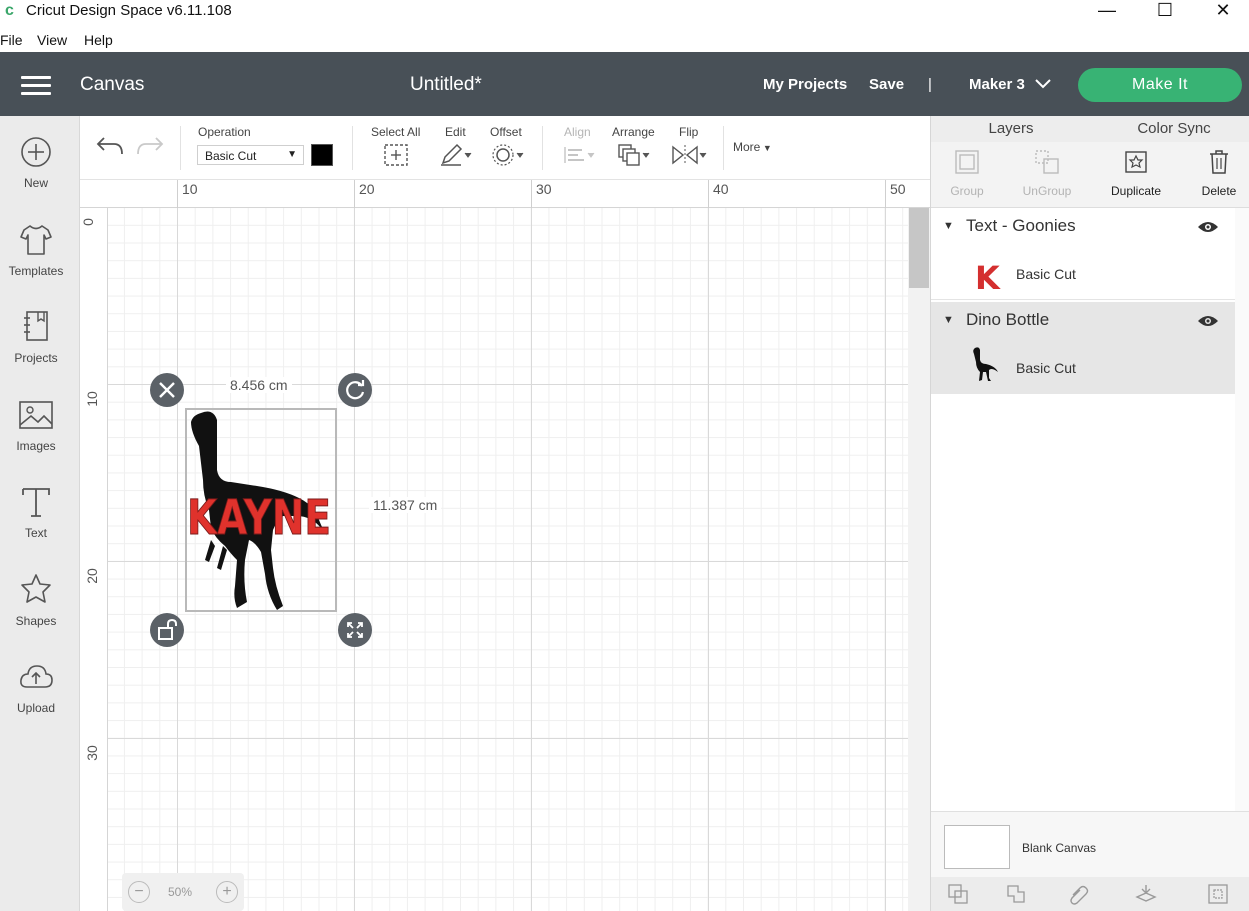 This screenshot has width=1249, height=911. I want to click on ruler-top-label: 30, so click(544, 189).